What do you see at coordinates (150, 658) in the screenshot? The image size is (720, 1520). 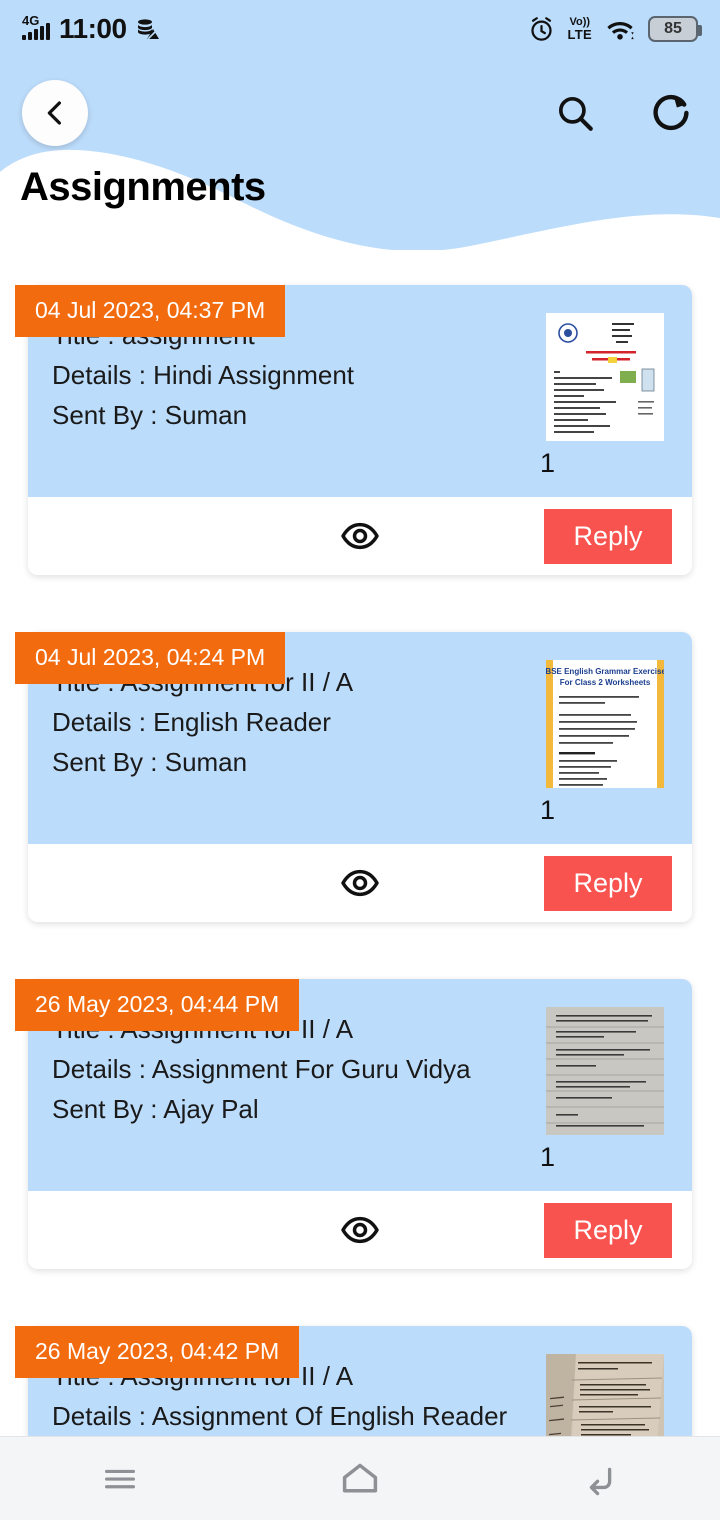 I see `date-badge: 04 Jul 2023, 04:24 PM` at bounding box center [150, 658].